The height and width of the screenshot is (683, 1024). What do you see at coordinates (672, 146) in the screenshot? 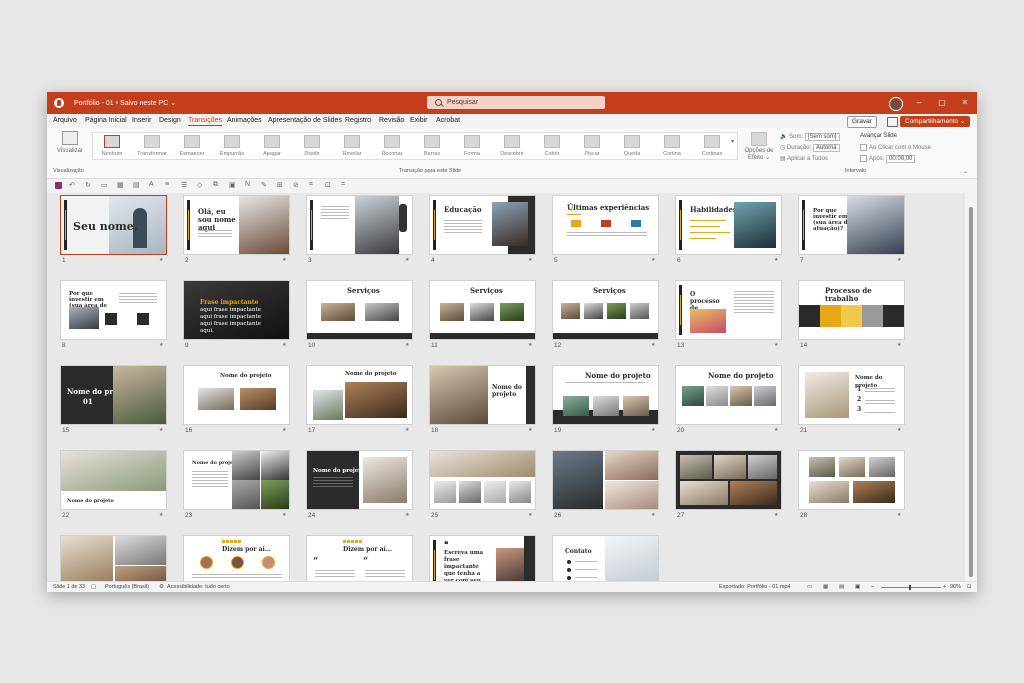
I see `transition-cortina: Cortina` at bounding box center [672, 146].